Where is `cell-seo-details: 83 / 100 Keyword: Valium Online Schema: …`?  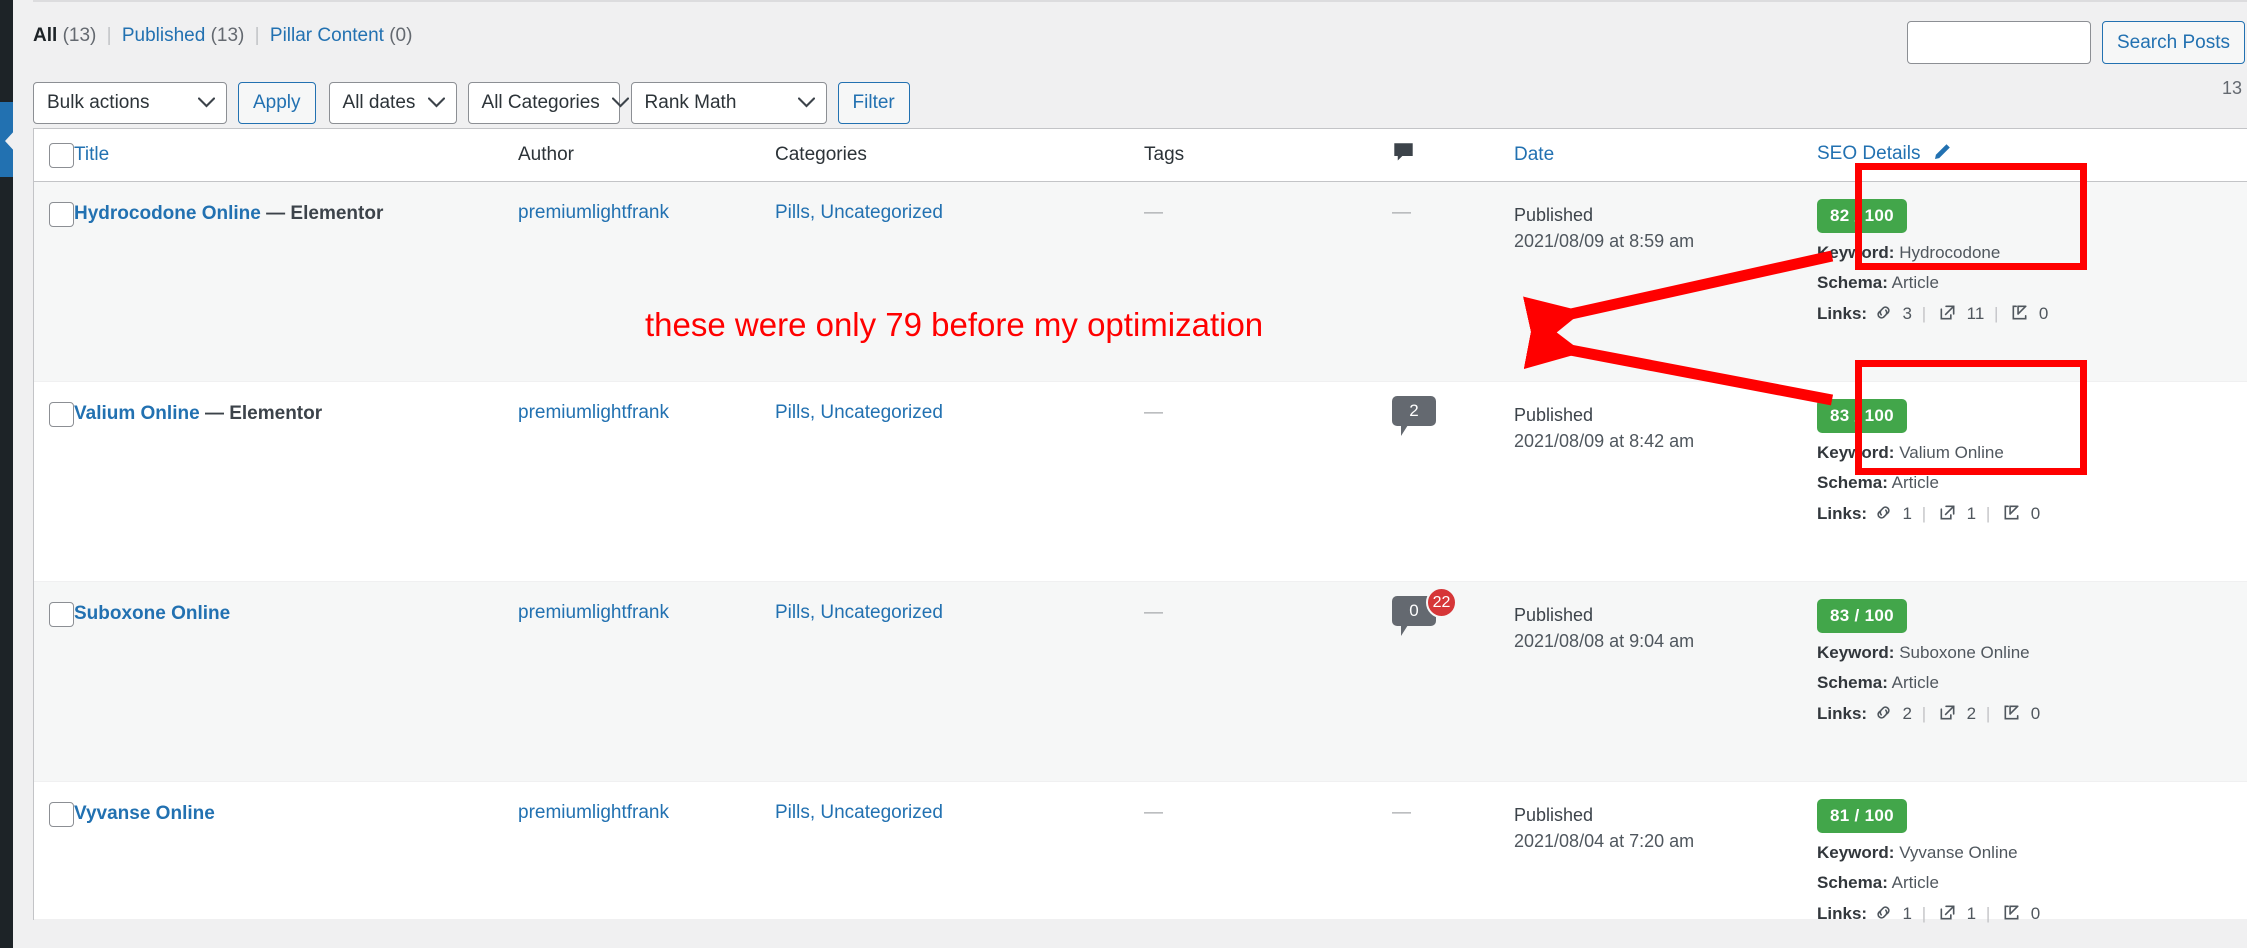 cell-seo-details: 83 / 100 Keyword: Valium Online Schema: … is located at coordinates (2027, 454).